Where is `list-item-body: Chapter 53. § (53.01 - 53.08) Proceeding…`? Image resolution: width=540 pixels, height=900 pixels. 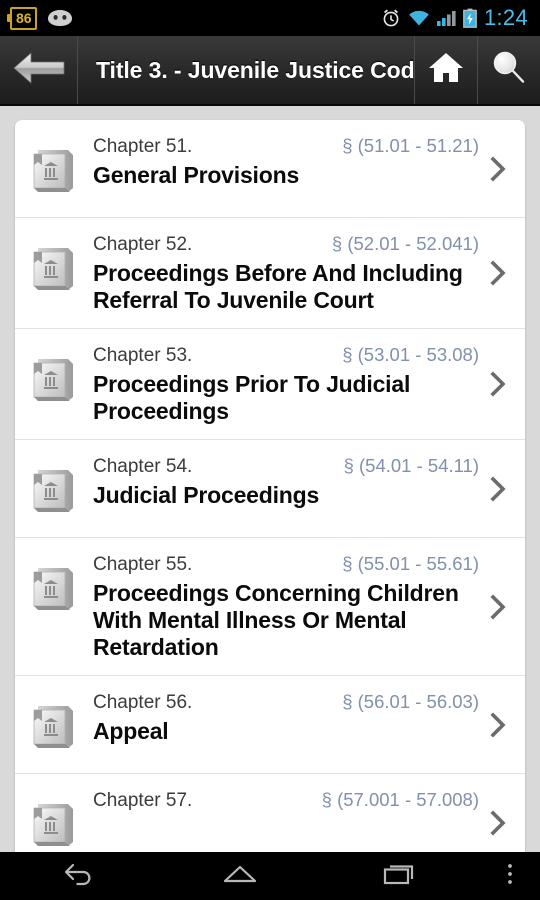
list-item-body: Chapter 53. § (53.01 - 53.08) Proceeding… is located at coordinates (285, 384).